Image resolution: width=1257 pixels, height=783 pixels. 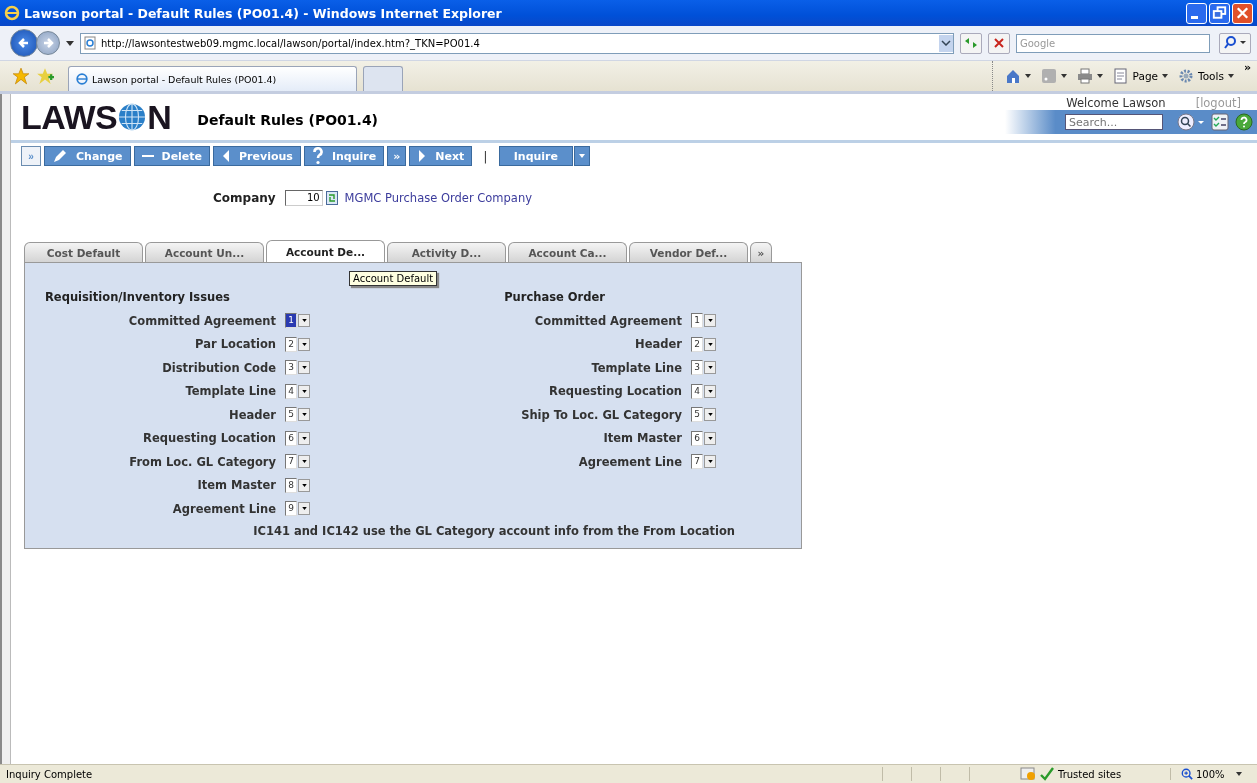 What do you see at coordinates (1235, 43) in the screenshot?
I see `search-button` at bounding box center [1235, 43].